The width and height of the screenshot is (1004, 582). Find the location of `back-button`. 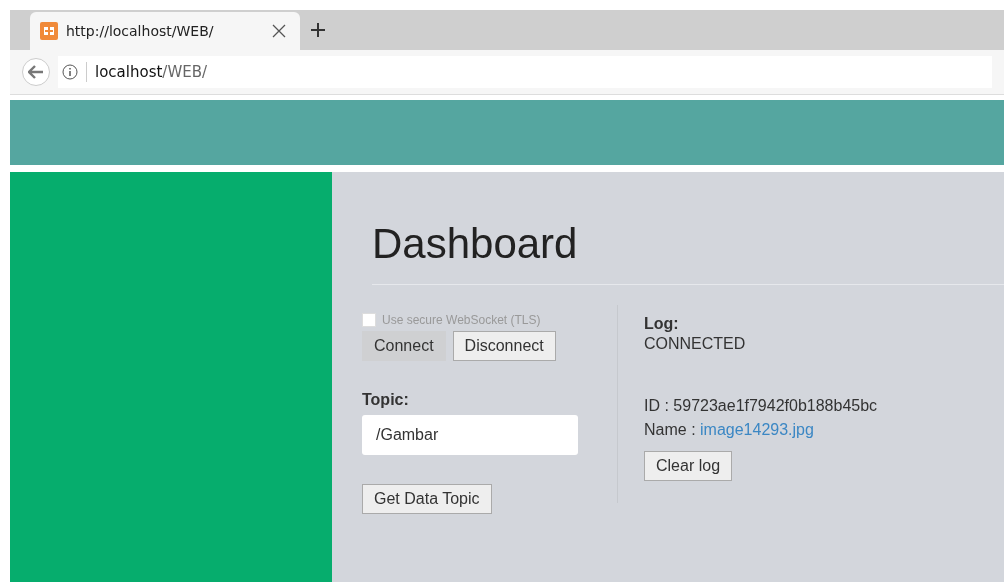

back-button is located at coordinates (36, 72).